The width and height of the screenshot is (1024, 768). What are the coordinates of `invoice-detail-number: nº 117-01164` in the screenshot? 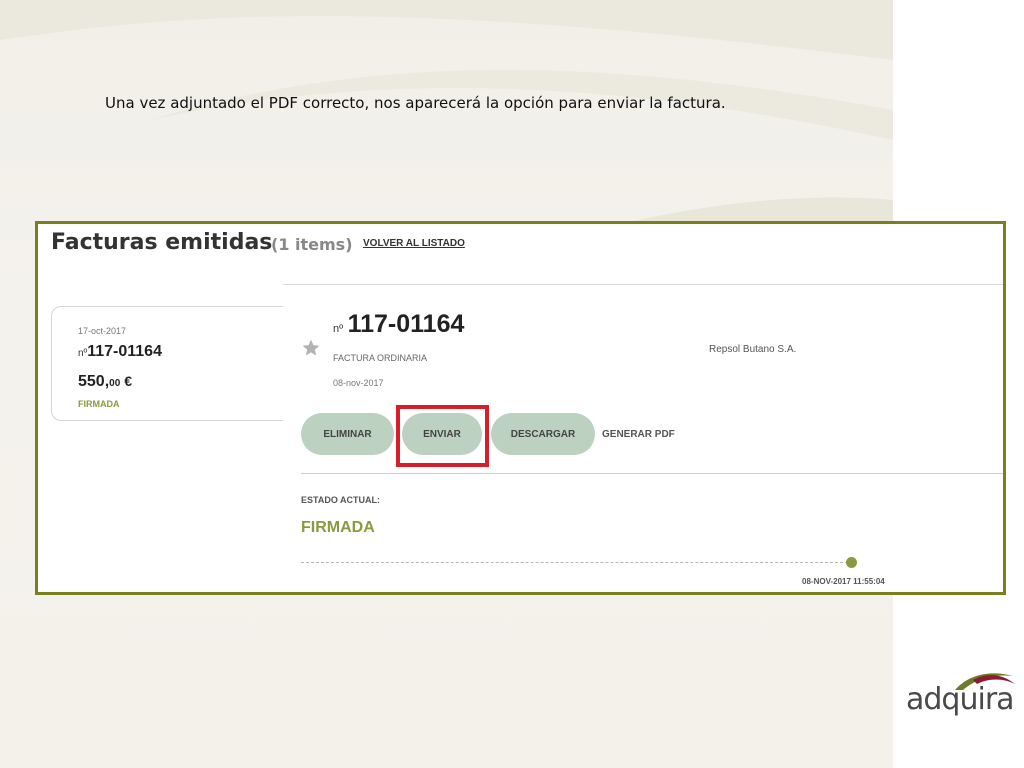 It's located at (398, 324).